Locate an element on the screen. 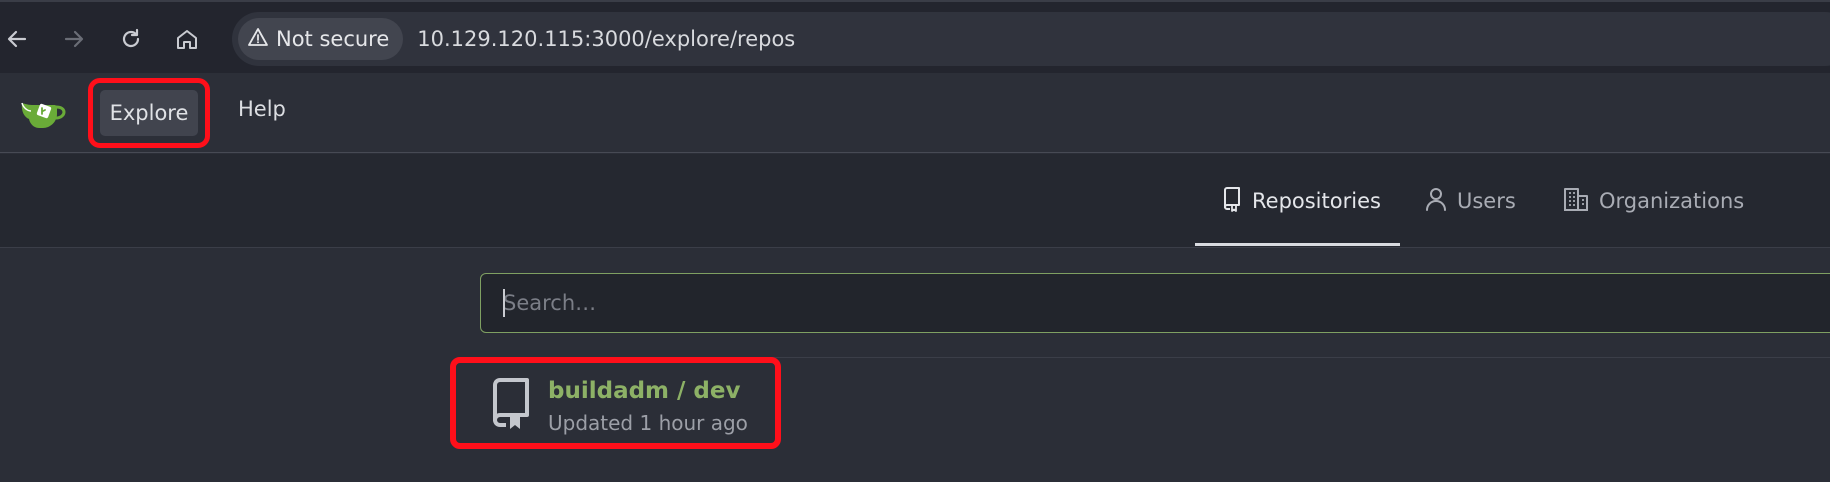 The image size is (1830, 482). help-nav-item: Help is located at coordinates (262, 109).